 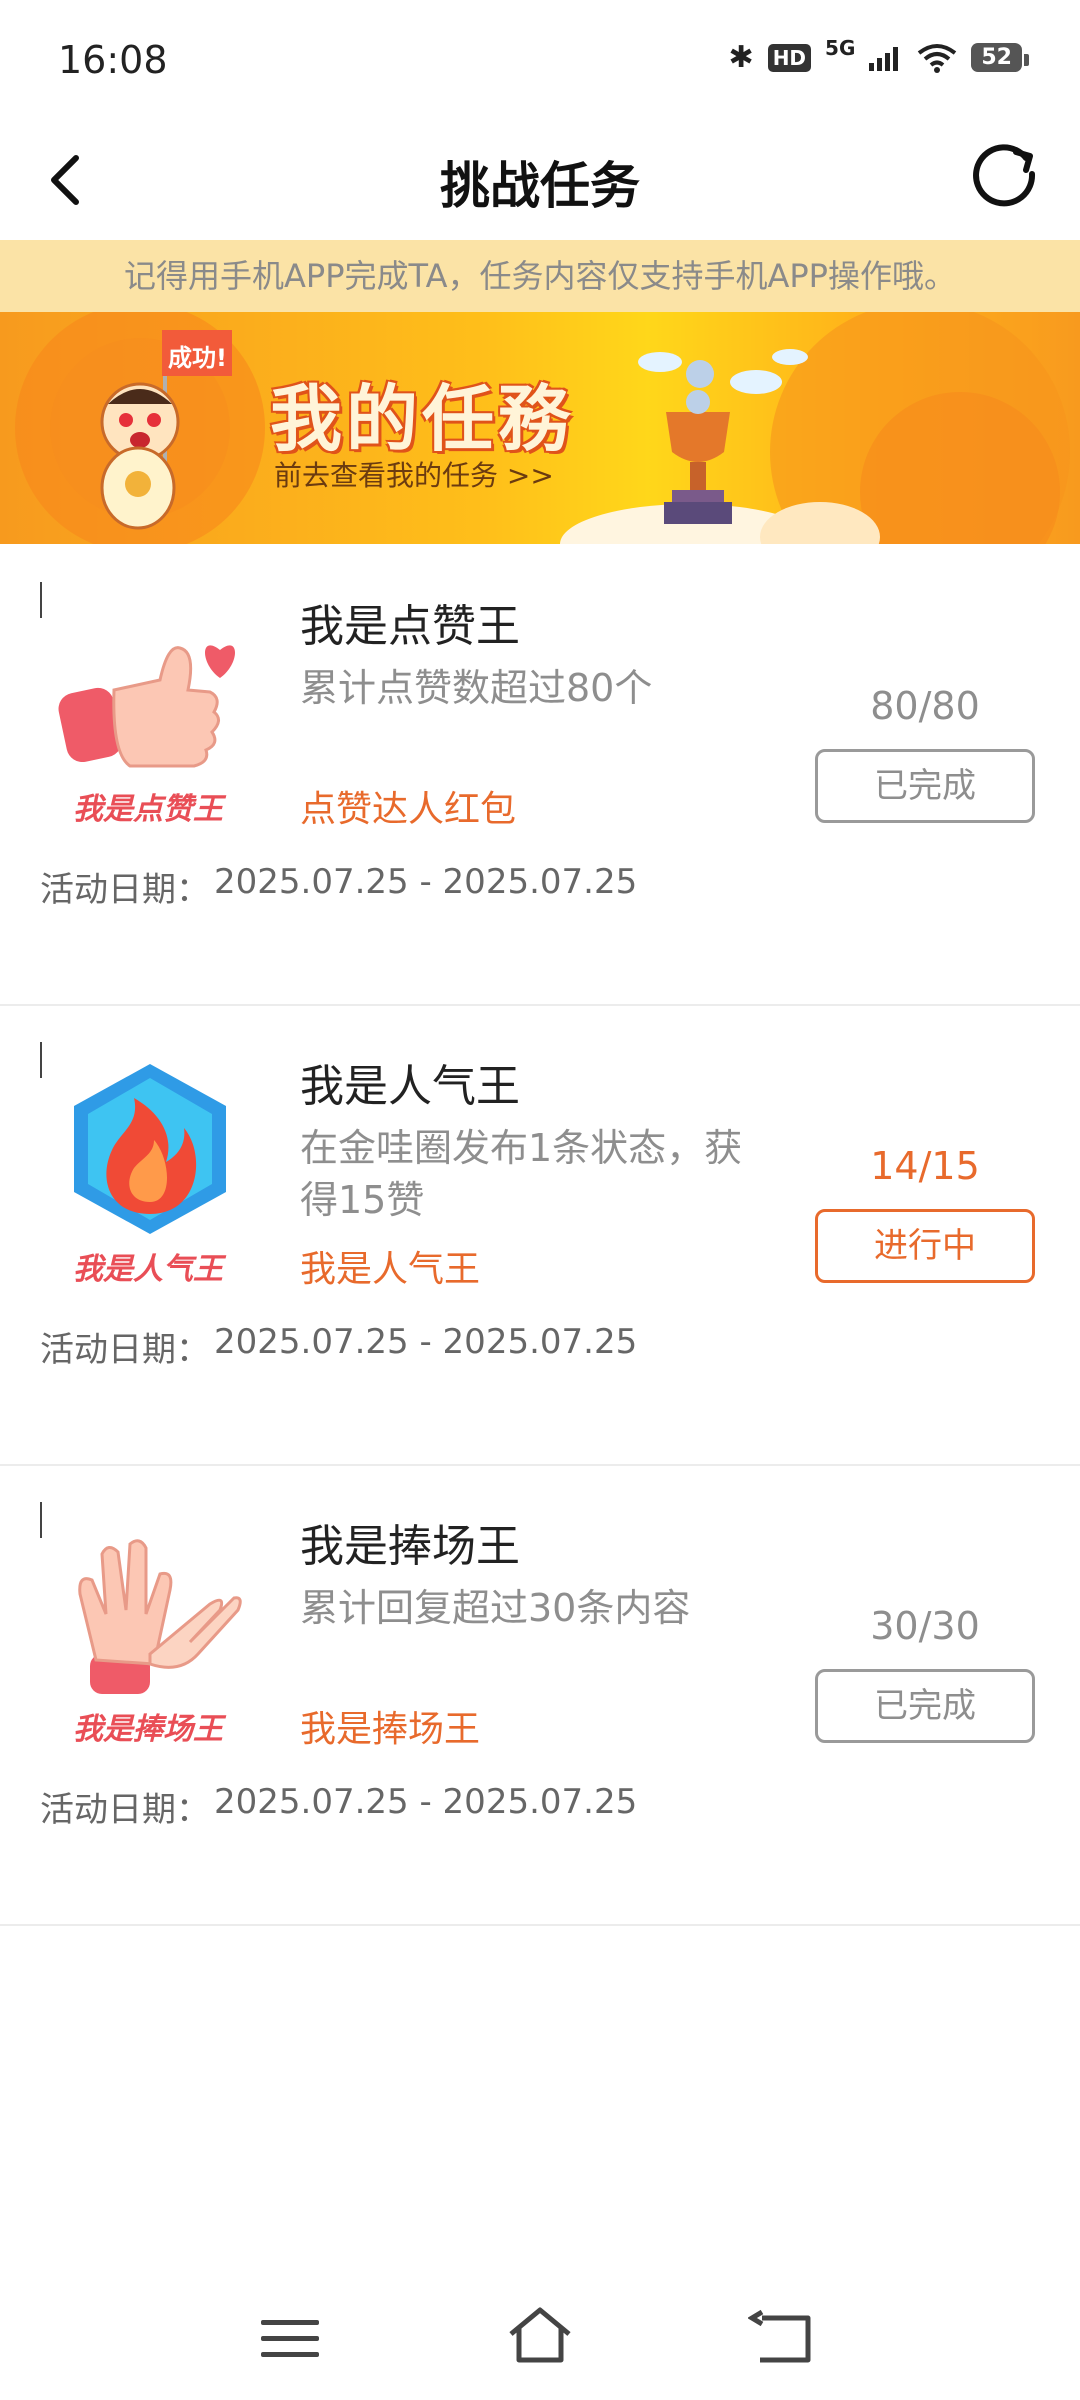 What do you see at coordinates (390, 1269) in the screenshot?
I see `task-reward: 我是人气王` at bounding box center [390, 1269].